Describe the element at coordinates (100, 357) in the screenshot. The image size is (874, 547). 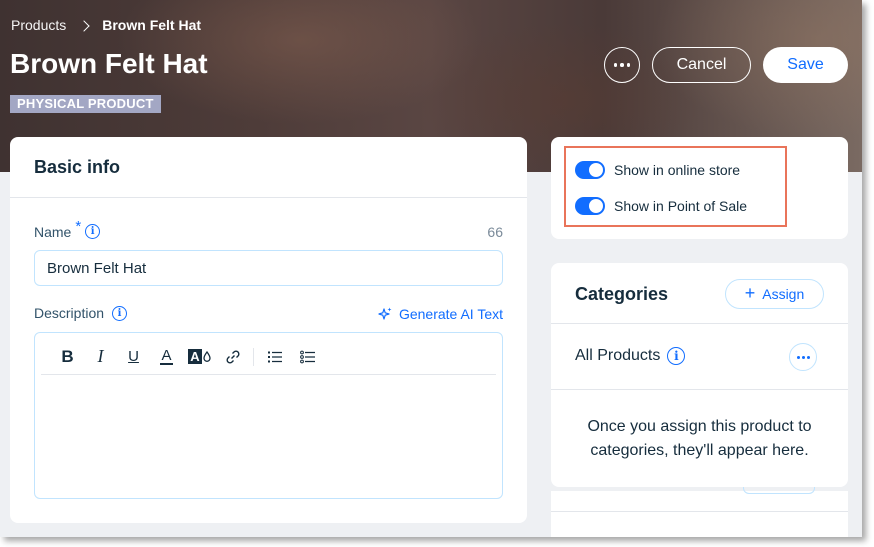
I see `italic-button: I` at that location.